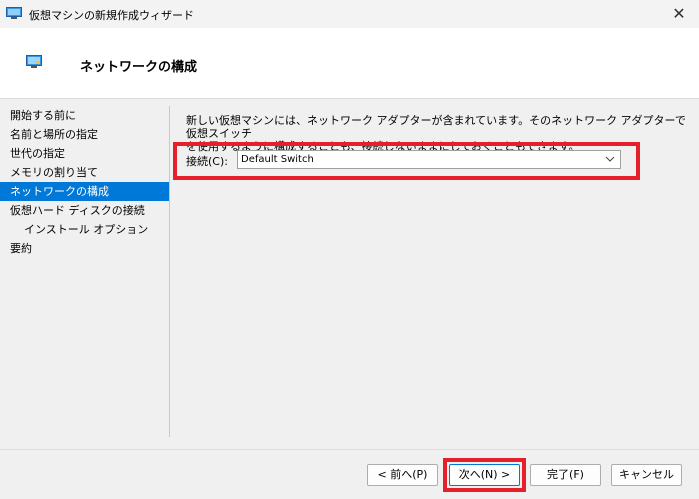 The width and height of the screenshot is (699, 499). I want to click on finish-button: 完了(F), so click(565, 475).